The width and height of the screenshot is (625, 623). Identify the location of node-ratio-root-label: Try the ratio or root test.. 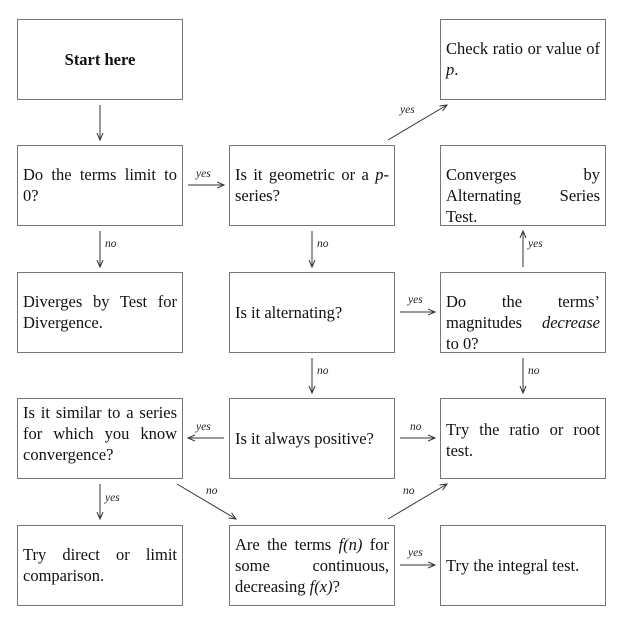
(523, 440).